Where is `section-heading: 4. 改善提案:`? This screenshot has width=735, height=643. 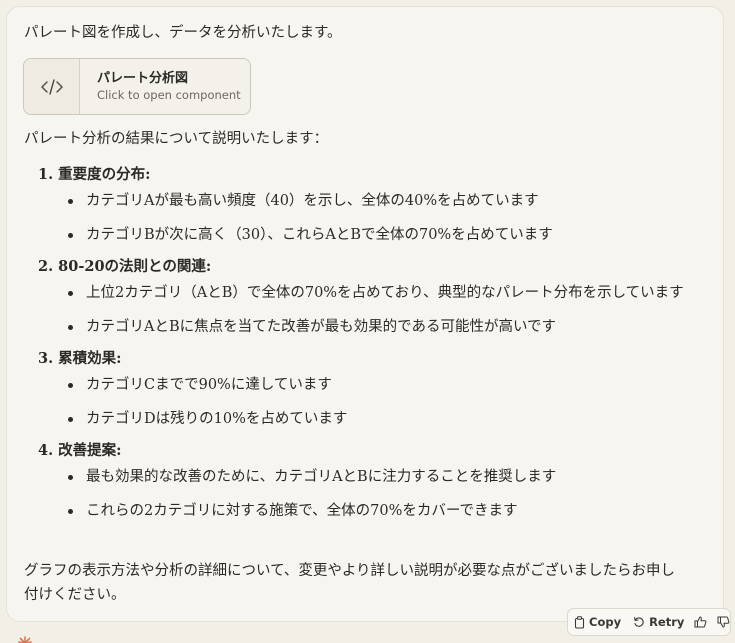 section-heading: 4. 改善提案: is located at coordinates (80, 450).